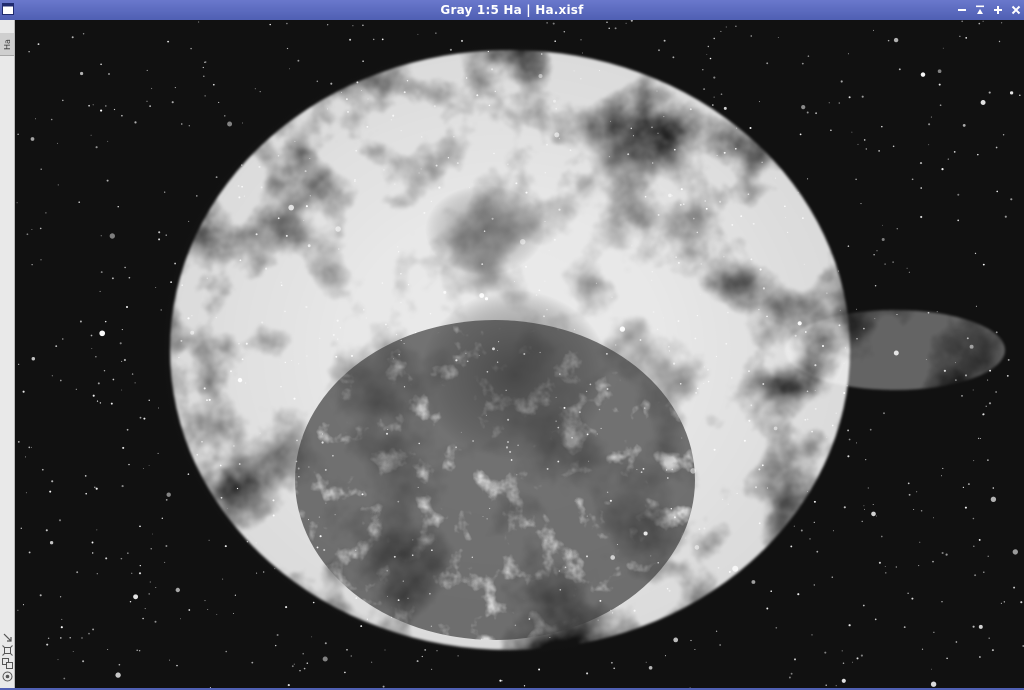 Image resolution: width=1024 pixels, height=690 pixels. What do you see at coordinates (7, 635) in the screenshot?
I see `auto-stretch-icon` at bounding box center [7, 635].